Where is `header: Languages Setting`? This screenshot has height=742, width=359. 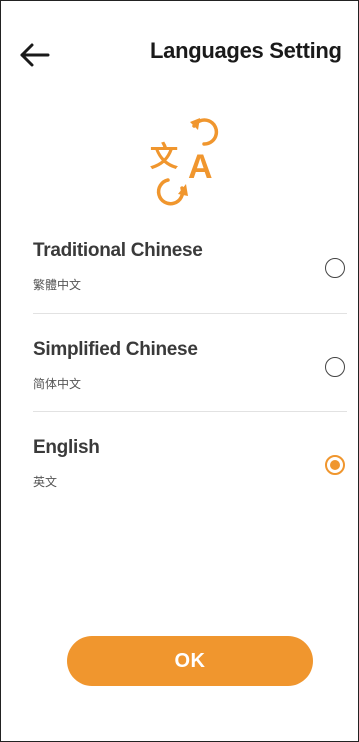 header: Languages Setting is located at coordinates (179, 50).